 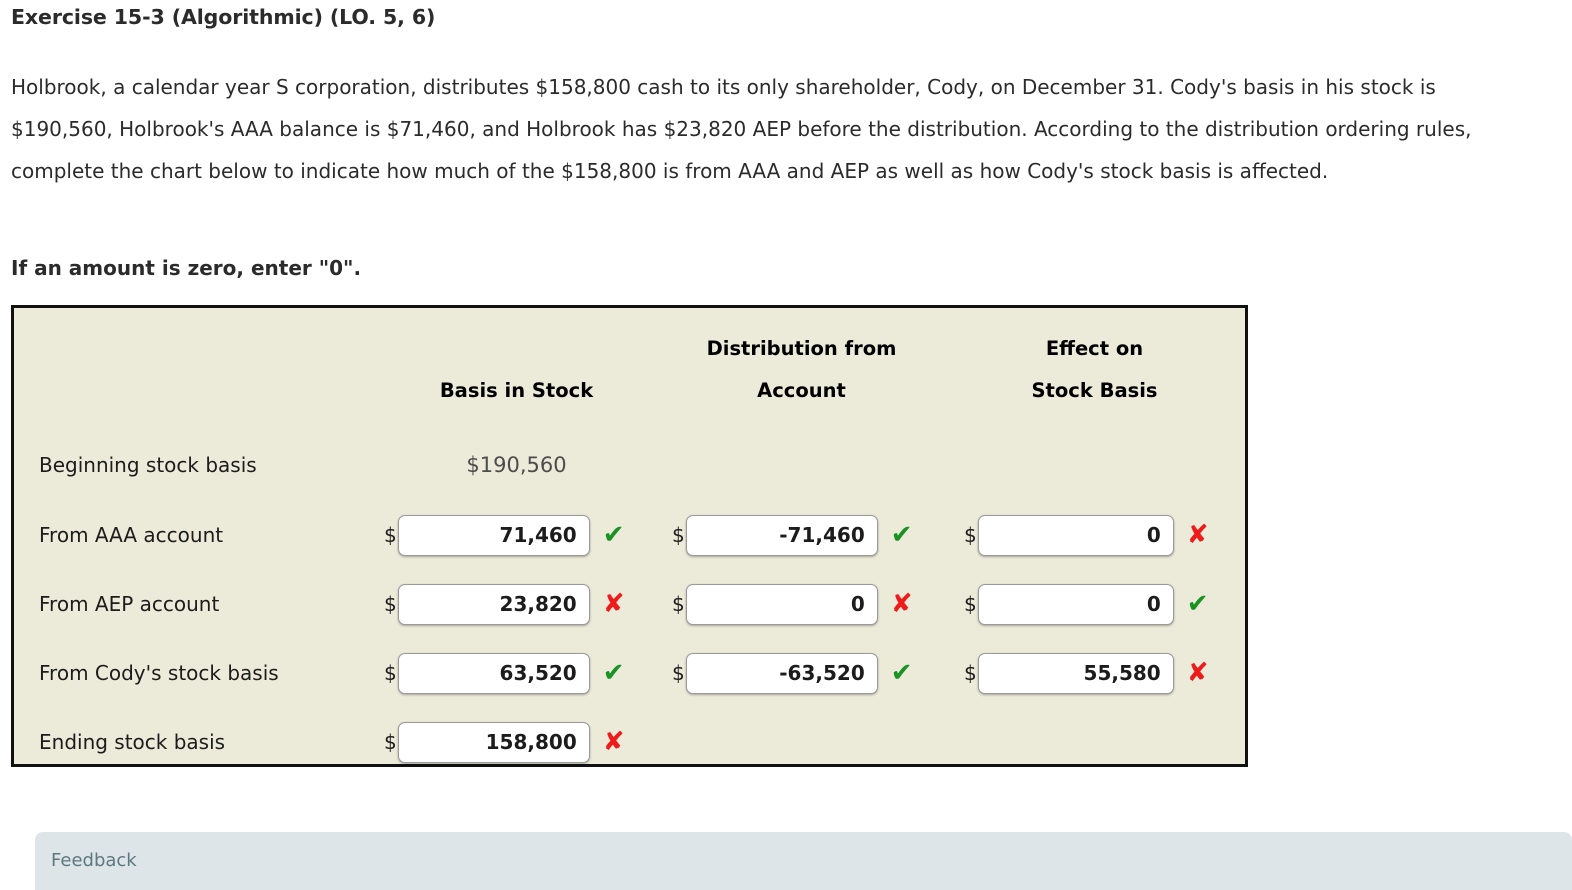 I want to click on cell-cody-basis-in-stock: $ ✔, so click(x=504, y=673).